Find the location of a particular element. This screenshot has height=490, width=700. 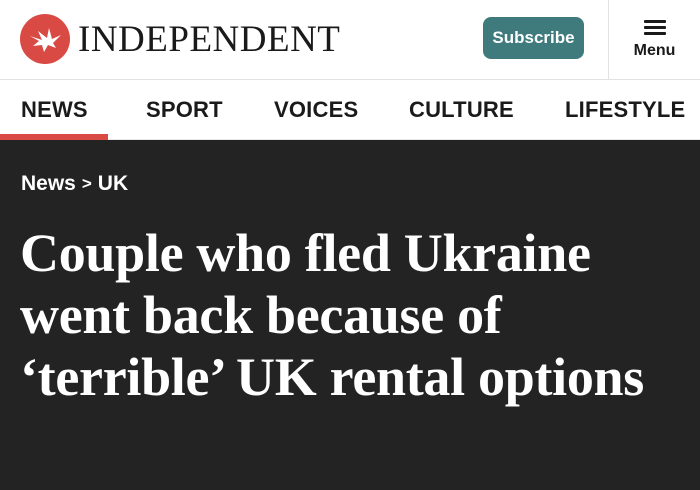

menu-button: Menu is located at coordinates (654, 40).